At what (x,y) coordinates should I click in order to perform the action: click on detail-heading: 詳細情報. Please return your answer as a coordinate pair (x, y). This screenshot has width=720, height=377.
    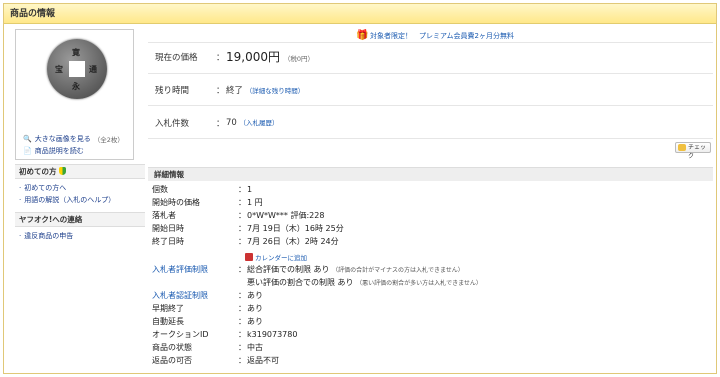
    Looking at the image, I should click on (430, 174).